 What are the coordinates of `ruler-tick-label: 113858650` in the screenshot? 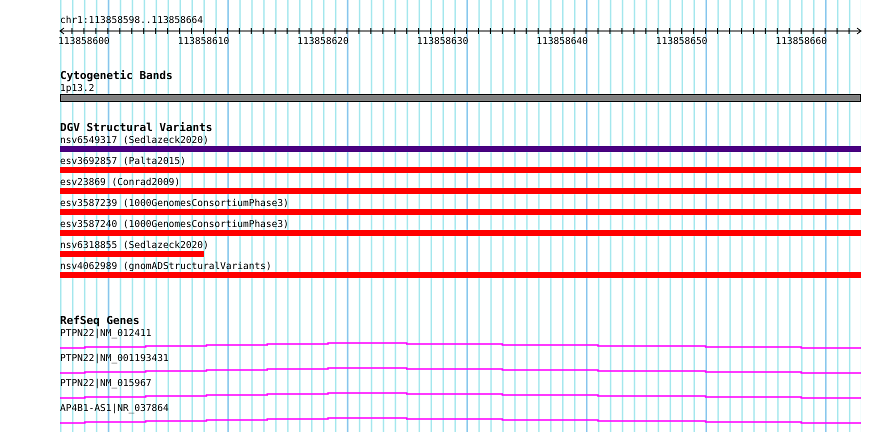 It's located at (682, 41).